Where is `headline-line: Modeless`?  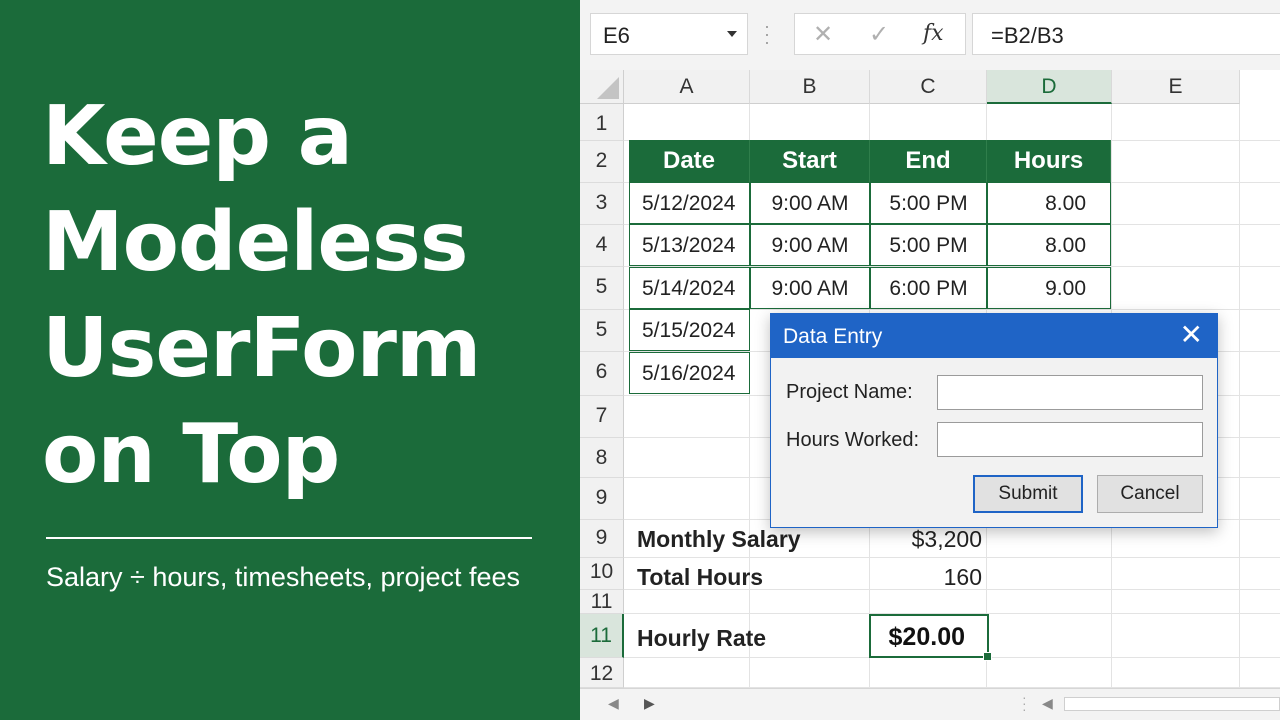 headline-line: Modeless is located at coordinates (255, 242).